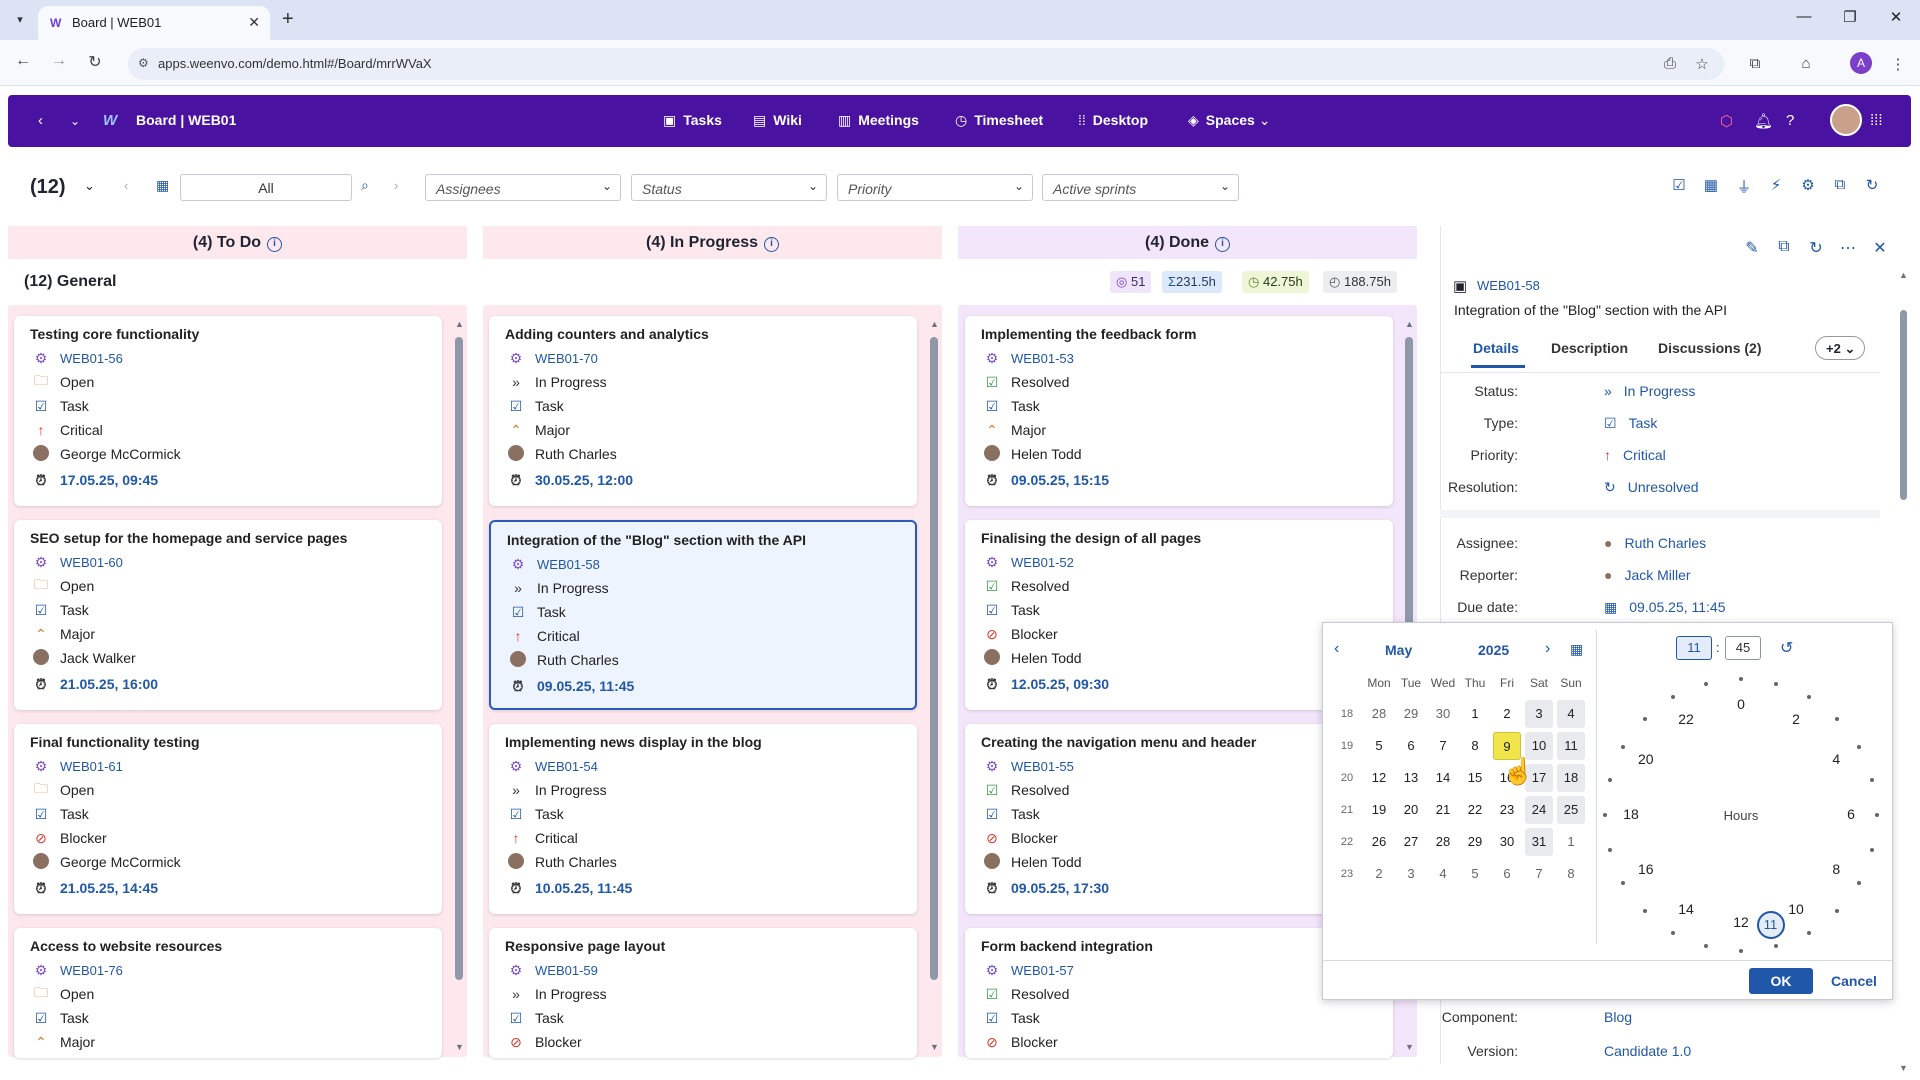 The height and width of the screenshot is (1080, 1920). What do you see at coordinates (1539, 714) in the screenshot?
I see `calendar-day: 3` at bounding box center [1539, 714].